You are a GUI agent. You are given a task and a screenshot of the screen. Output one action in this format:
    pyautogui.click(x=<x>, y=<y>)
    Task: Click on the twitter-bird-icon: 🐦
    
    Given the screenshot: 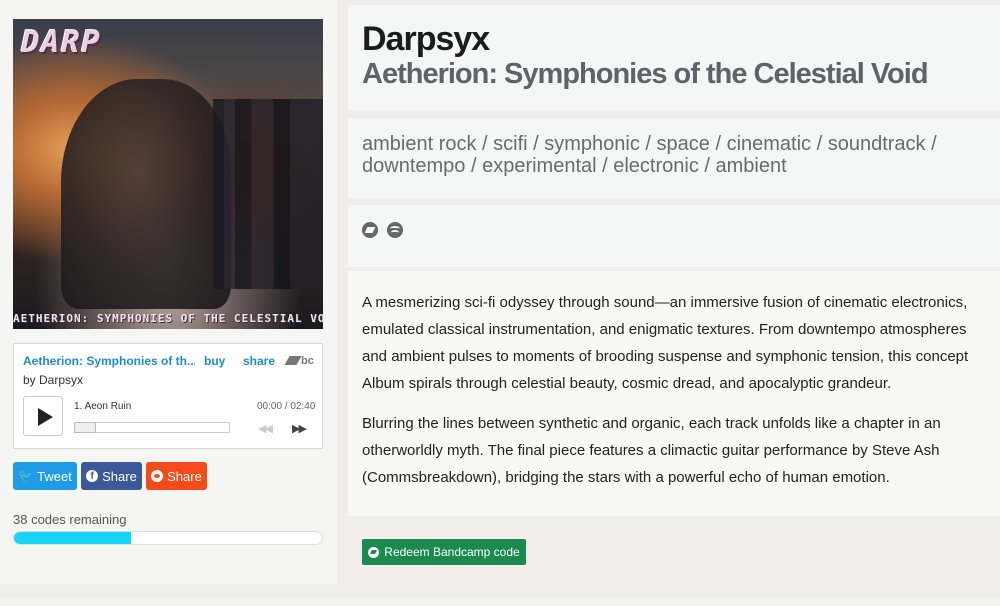 What is the action you would take?
    pyautogui.click(x=26, y=476)
    